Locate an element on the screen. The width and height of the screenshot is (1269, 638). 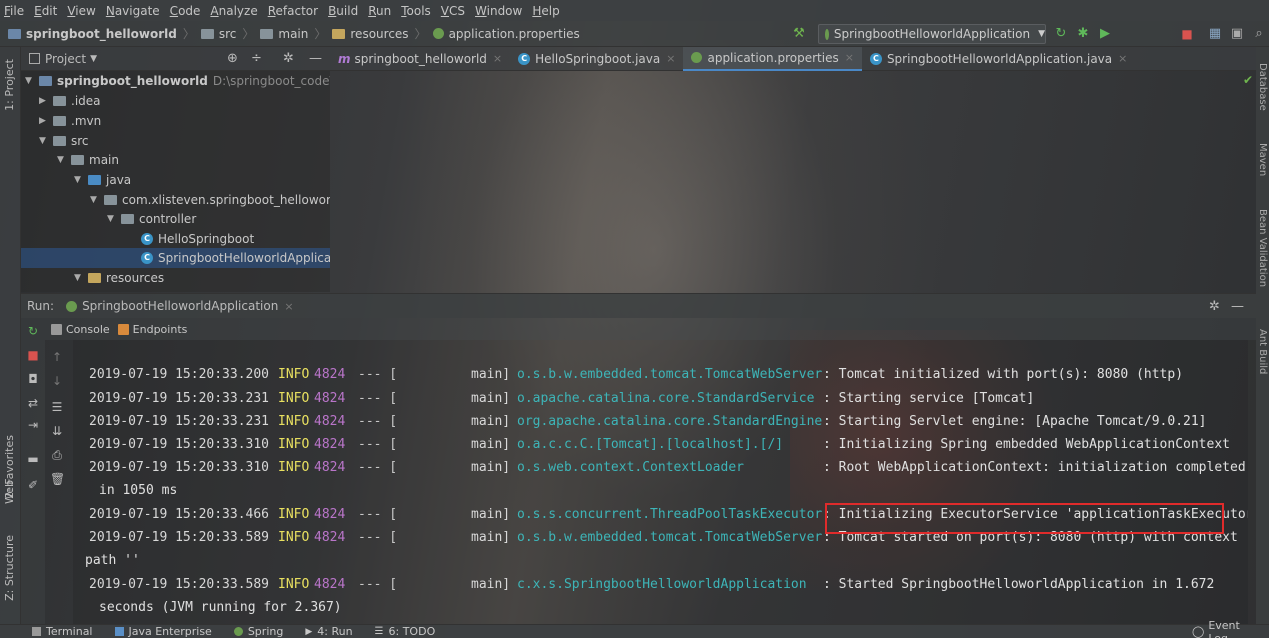
threads-icon: ⇄ is located at coordinates (33, 403).